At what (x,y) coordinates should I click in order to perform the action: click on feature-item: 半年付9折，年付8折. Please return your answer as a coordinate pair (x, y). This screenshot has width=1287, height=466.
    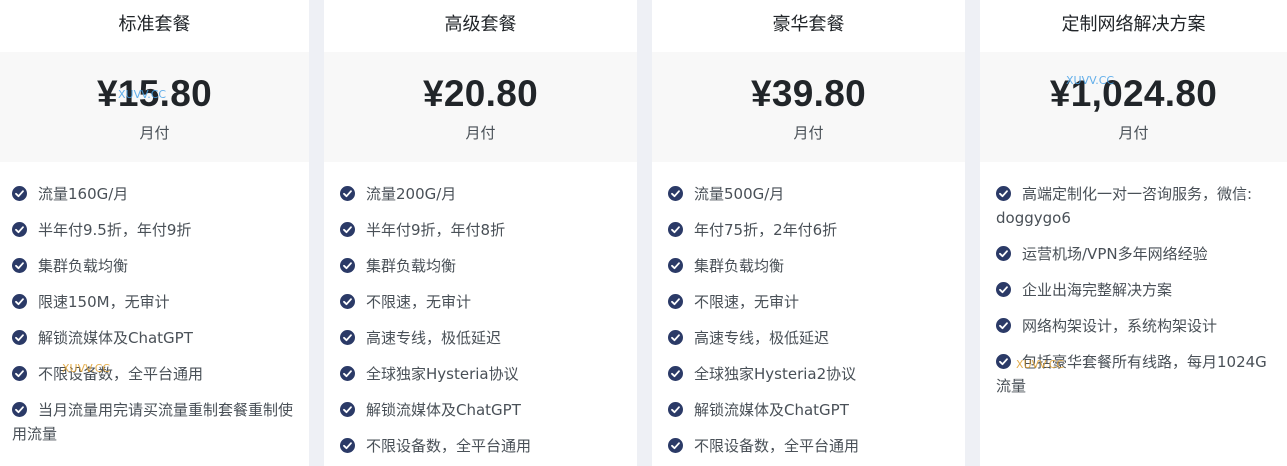
    Looking at the image, I should click on (482, 230).